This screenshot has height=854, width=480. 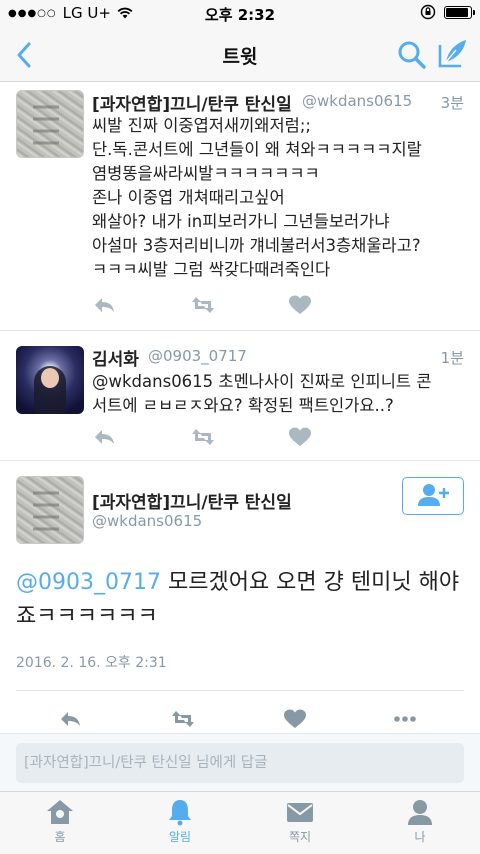 I want to click on tweet-author-name: 김서화, so click(x=115, y=357).